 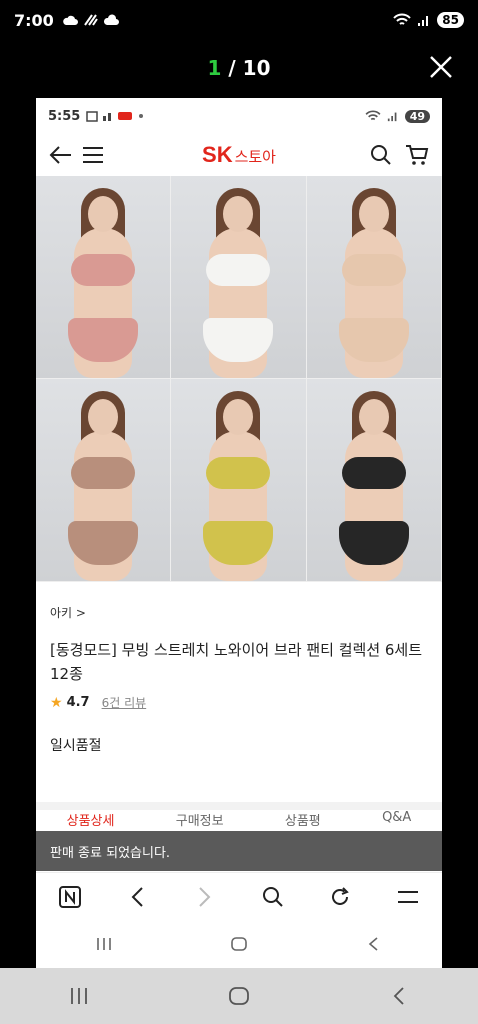 I want to click on chevron-left-icon, so click(x=138, y=896).